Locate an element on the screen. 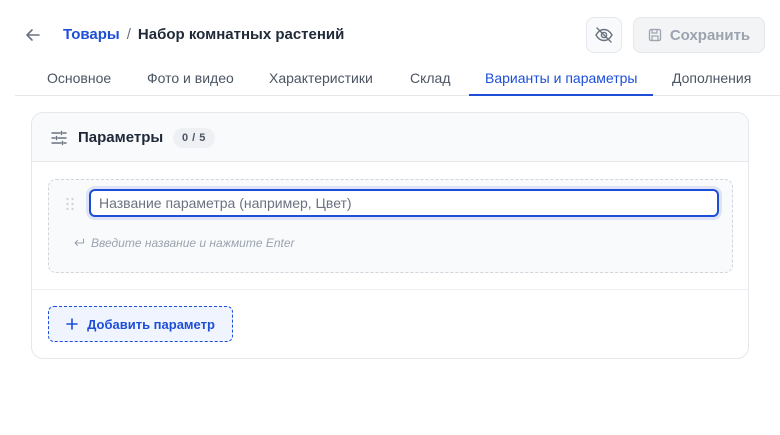 This screenshot has width=780, height=435. save-button: Сохранить is located at coordinates (699, 35).